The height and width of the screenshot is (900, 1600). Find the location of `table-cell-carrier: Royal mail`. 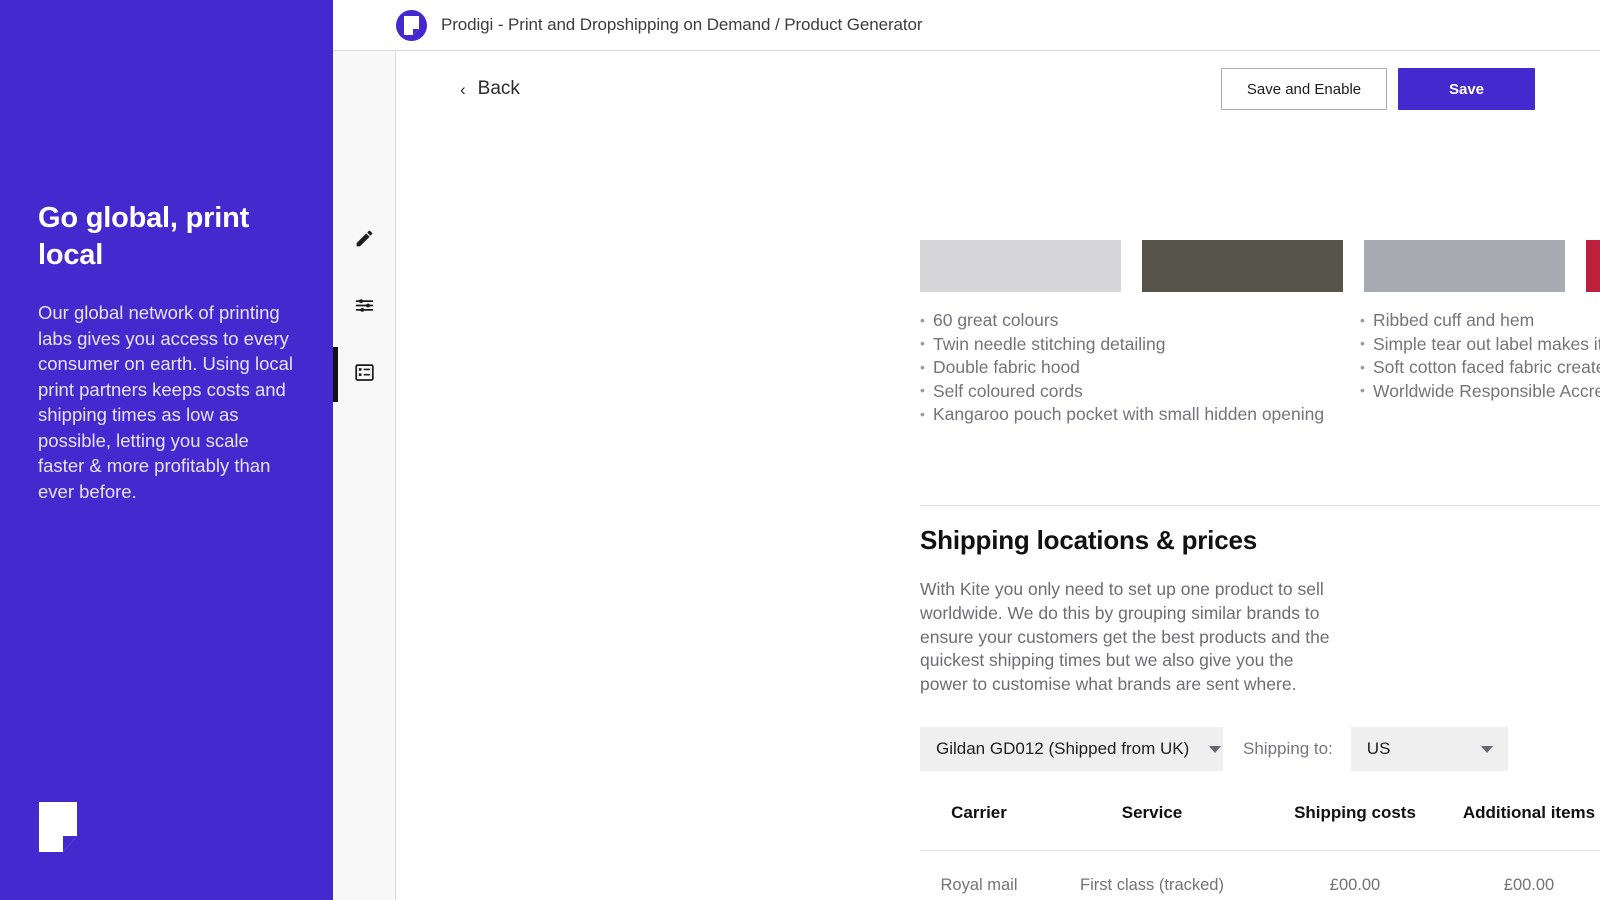

table-cell-carrier: Royal mail is located at coordinates (979, 885).